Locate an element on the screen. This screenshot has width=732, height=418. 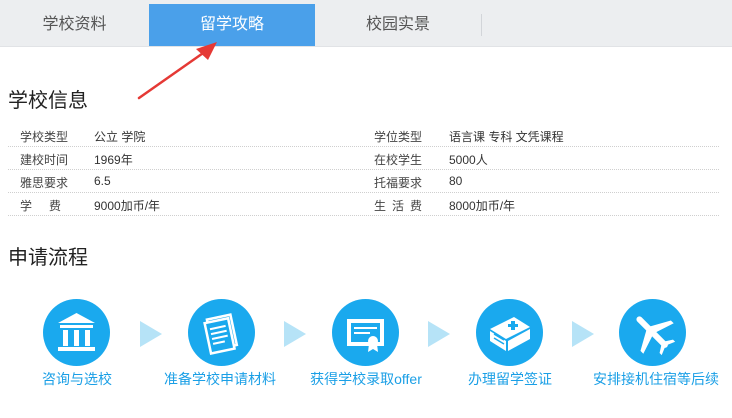
info-row: 学费 9000加币/年 生活费 8000加币/年 is located at coordinates (363, 204).